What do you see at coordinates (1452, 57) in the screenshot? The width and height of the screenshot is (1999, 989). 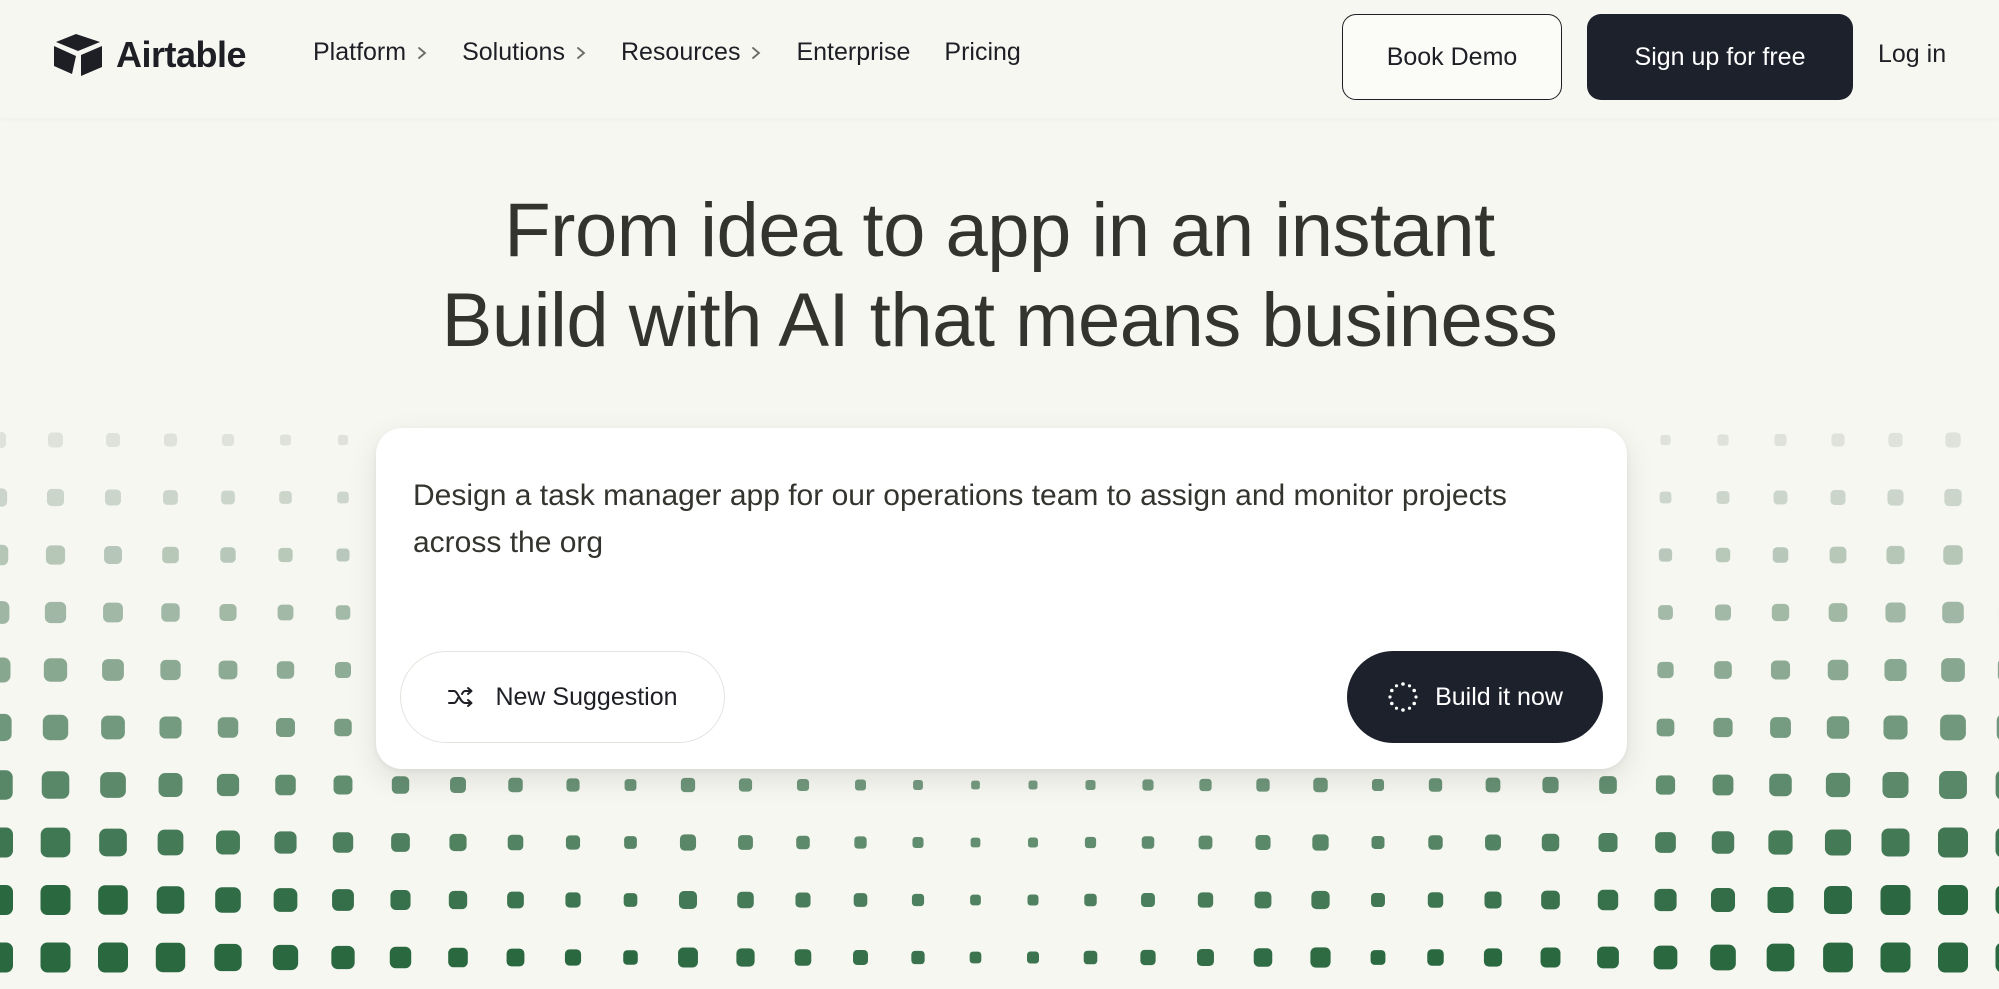 I see `book-demo-button: Book Demo` at bounding box center [1452, 57].